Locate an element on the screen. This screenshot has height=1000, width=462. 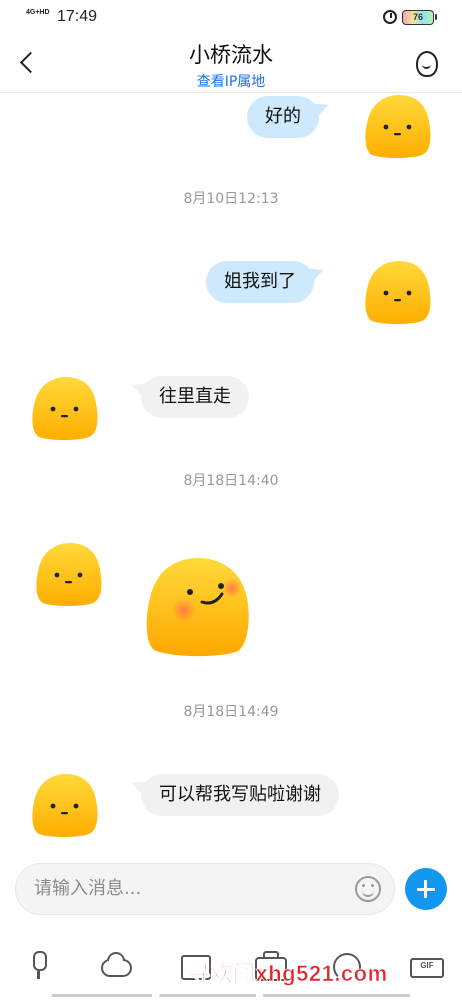
message-timestamp: 8月18日14:49 is located at coordinates (231, 712).